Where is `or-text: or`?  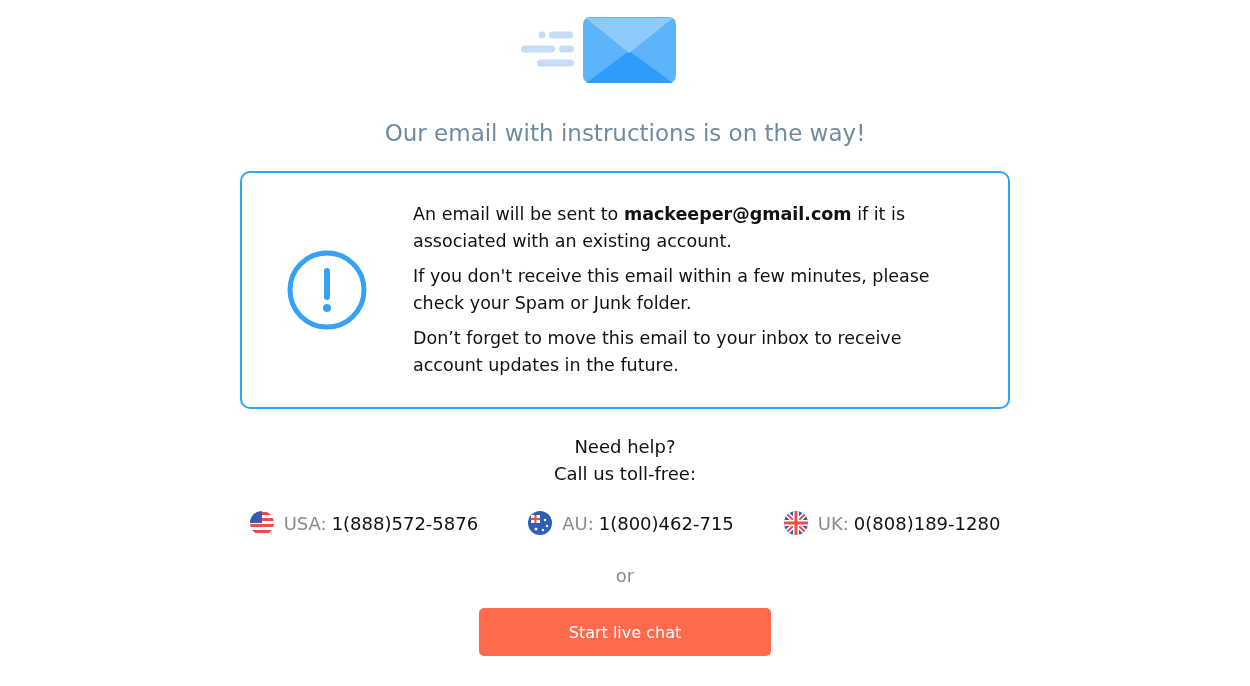 or-text: or is located at coordinates (625, 575).